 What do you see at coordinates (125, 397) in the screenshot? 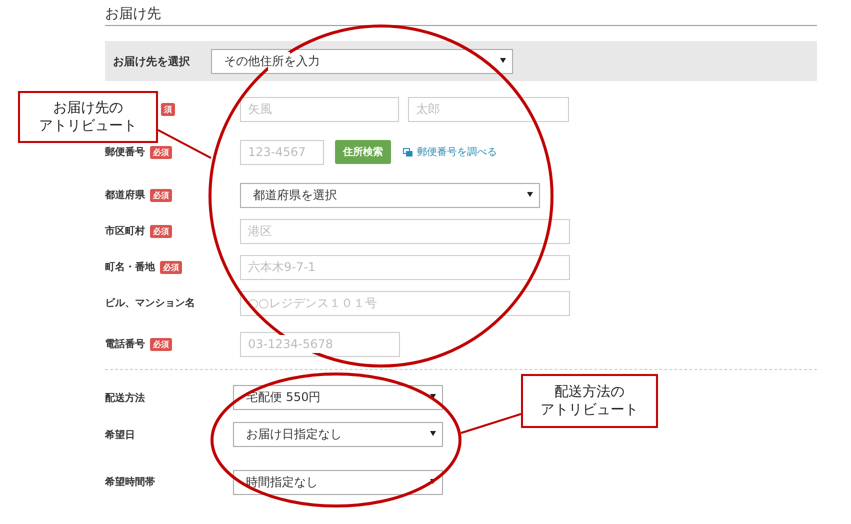
I see `field-label: 配送方法` at bounding box center [125, 397].